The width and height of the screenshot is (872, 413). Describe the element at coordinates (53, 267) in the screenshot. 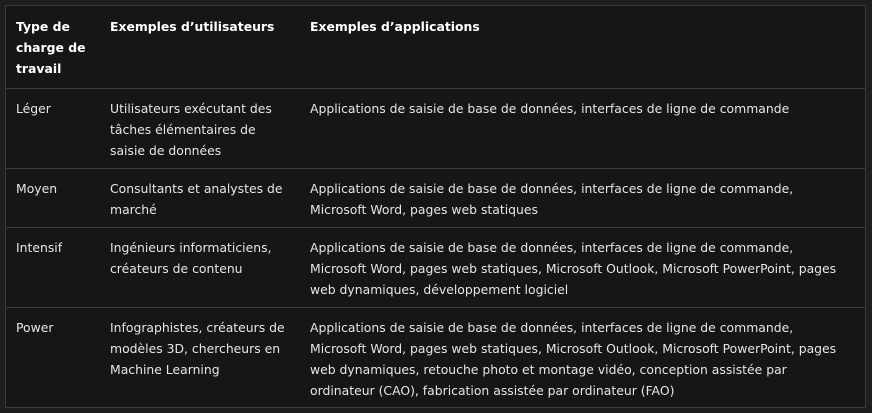

I see `cell-workload-type: Intensif` at that location.